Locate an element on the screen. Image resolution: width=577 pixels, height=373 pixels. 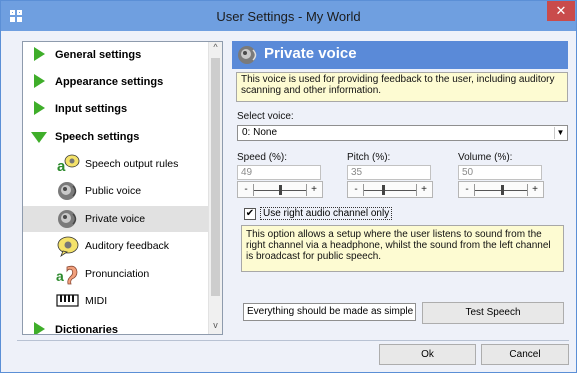
tree-item-dictionaries: Dictionaries is located at coordinates (116, 326).